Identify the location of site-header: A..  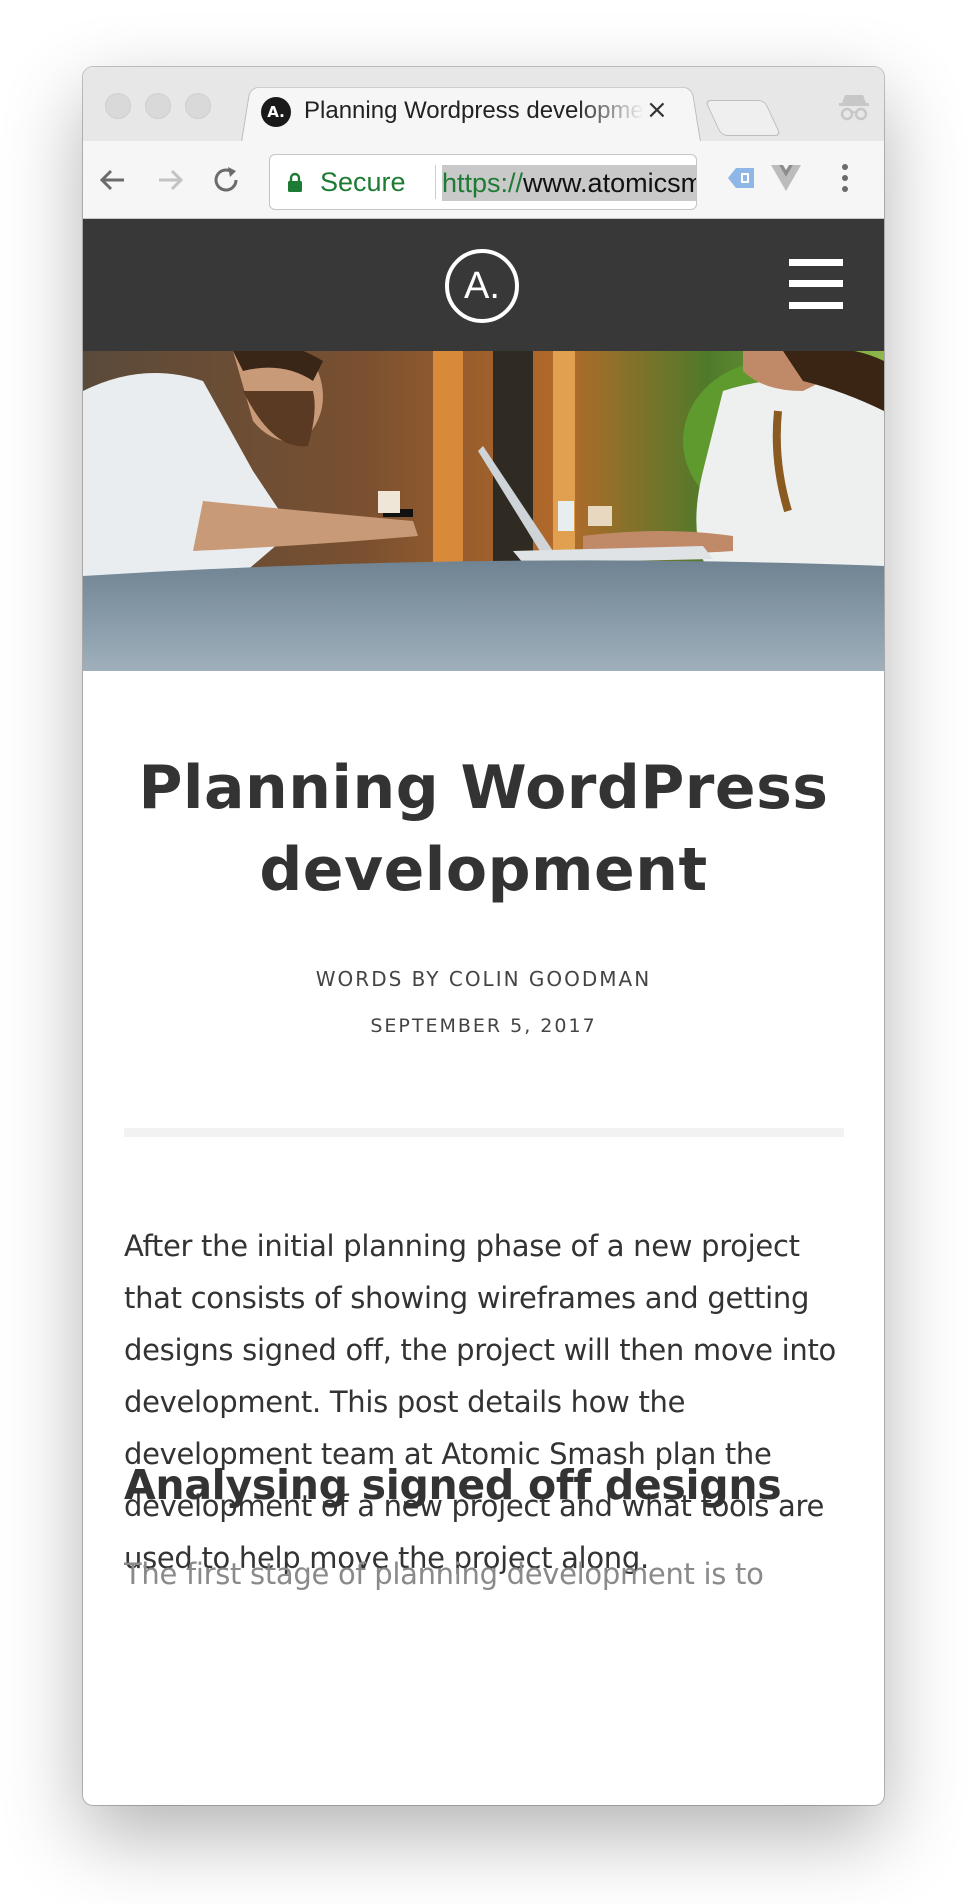
(483, 285).